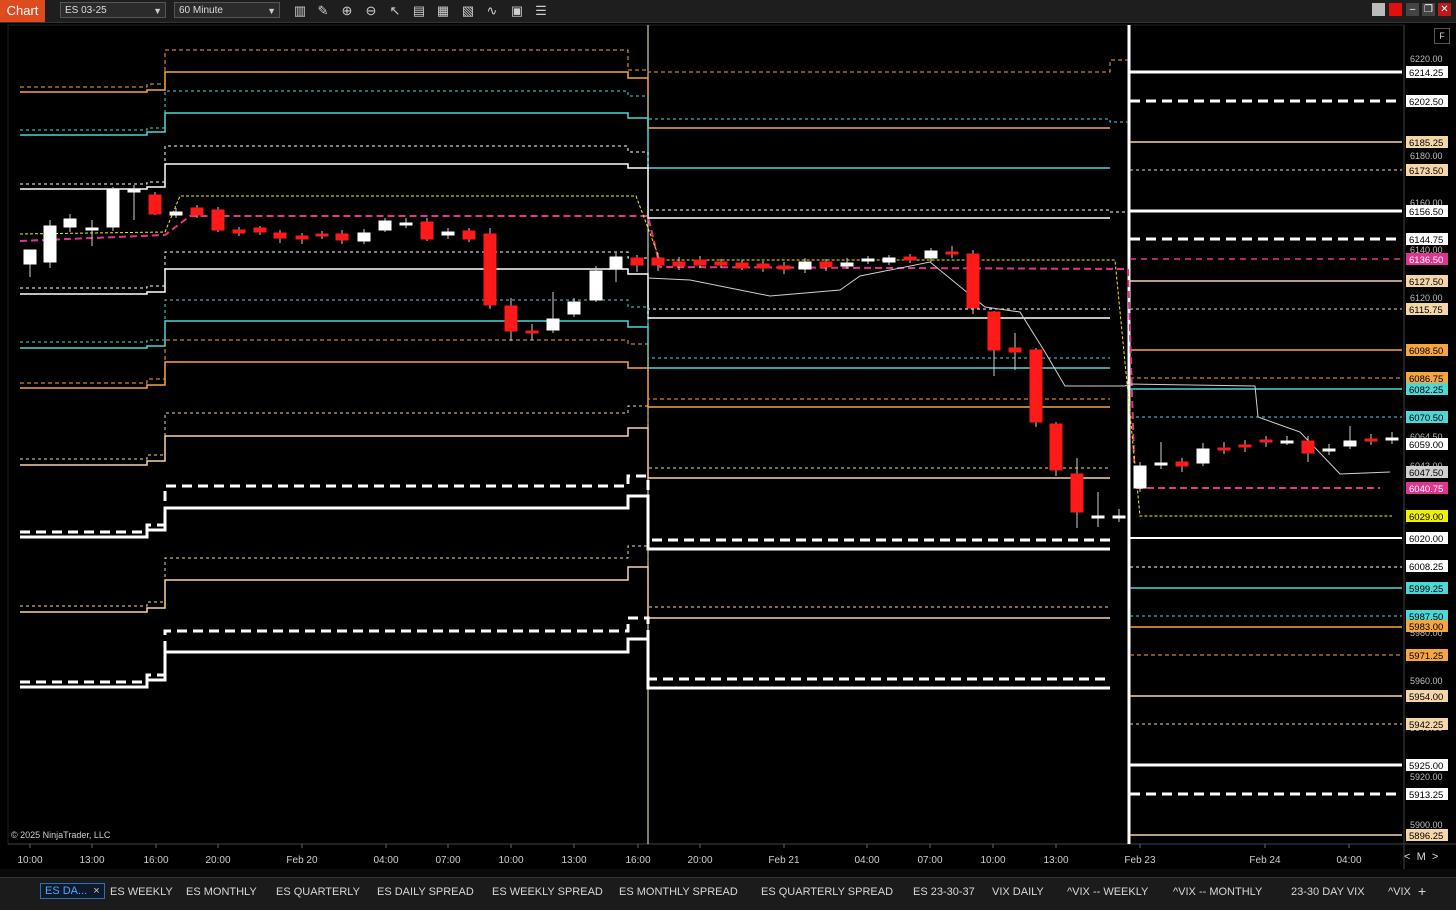 Image resolution: width=1456 pixels, height=910 pixels. I want to click on chart-properties-icon: ▦, so click(443, 11).